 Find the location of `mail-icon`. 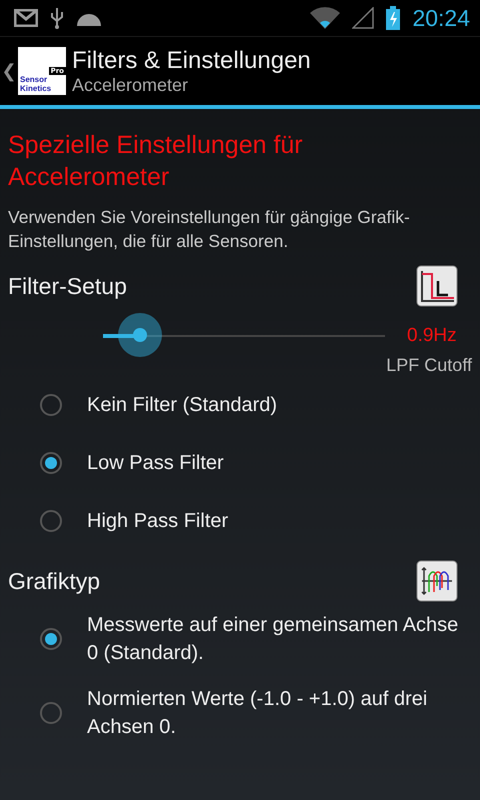

mail-icon is located at coordinates (26, 18).